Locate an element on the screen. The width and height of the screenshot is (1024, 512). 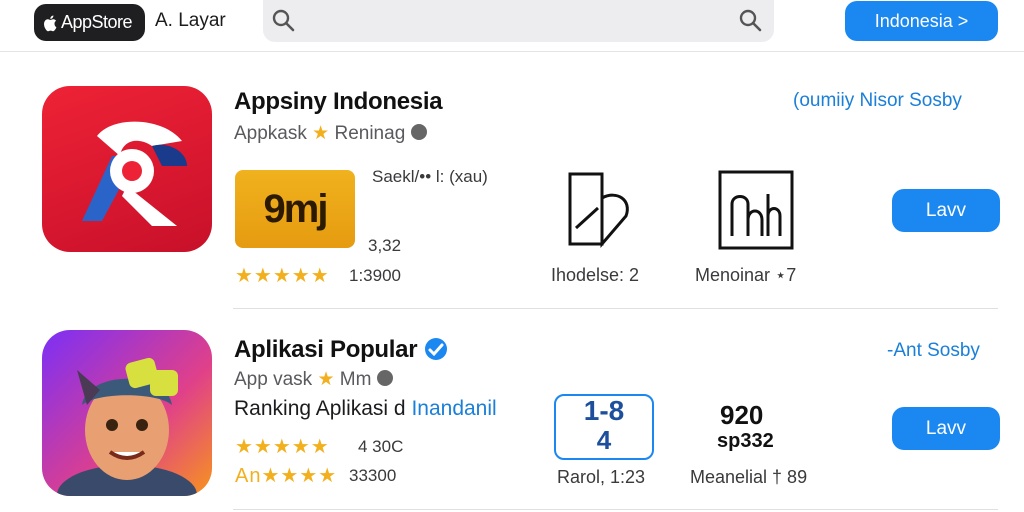
ranking-prefix: Ranking Aplikasi d is located at coordinates (320, 408).